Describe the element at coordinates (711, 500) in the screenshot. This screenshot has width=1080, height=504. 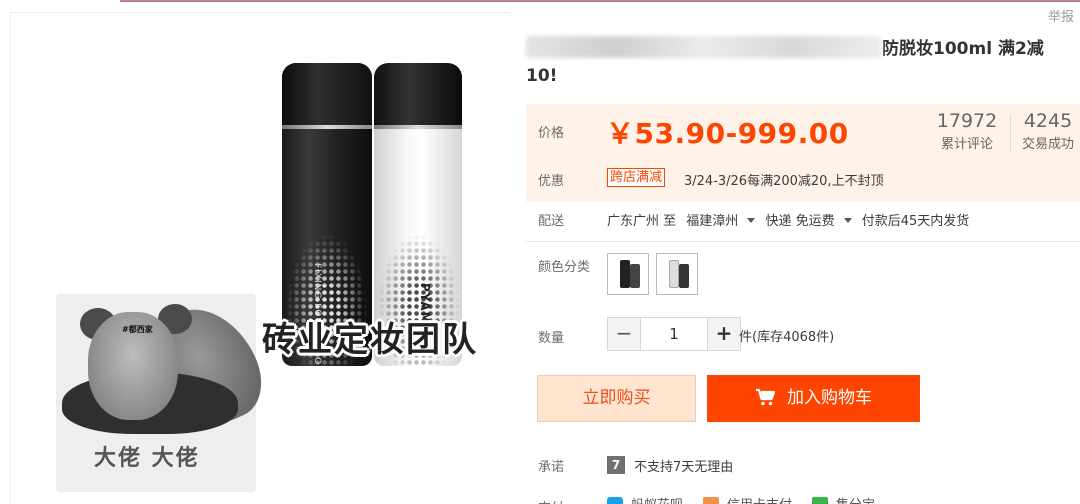
I see `credit-card-icon` at that location.